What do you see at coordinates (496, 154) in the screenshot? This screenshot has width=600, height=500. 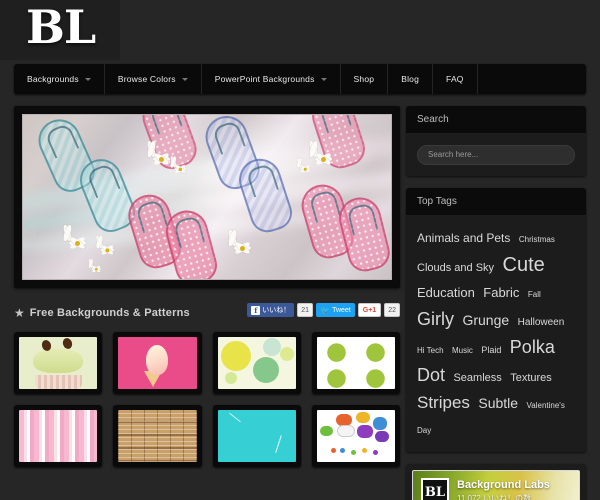 I see `search-input` at bounding box center [496, 154].